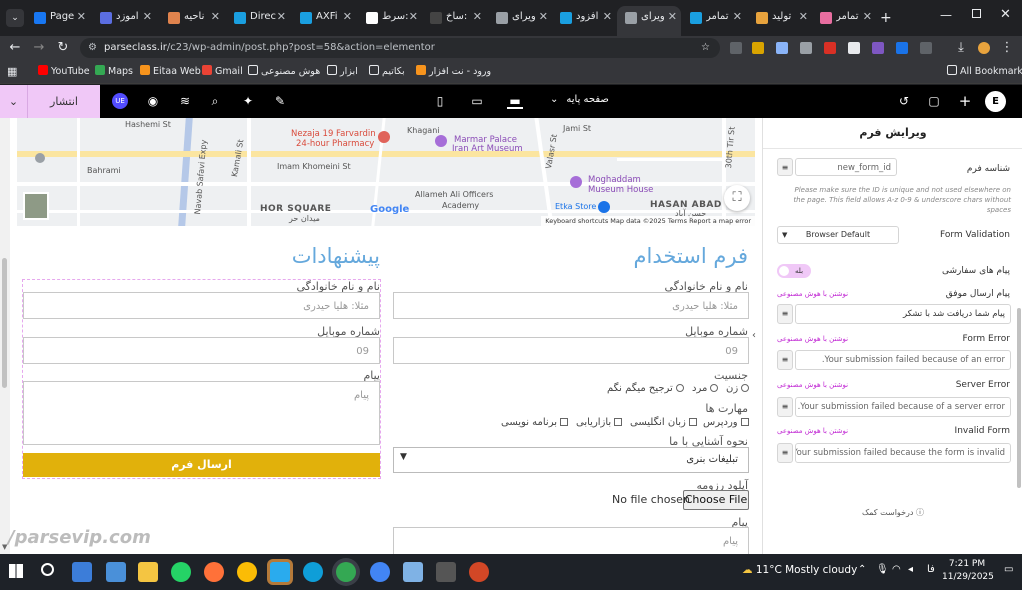  I want to click on back-icon: ←, so click(15, 48).